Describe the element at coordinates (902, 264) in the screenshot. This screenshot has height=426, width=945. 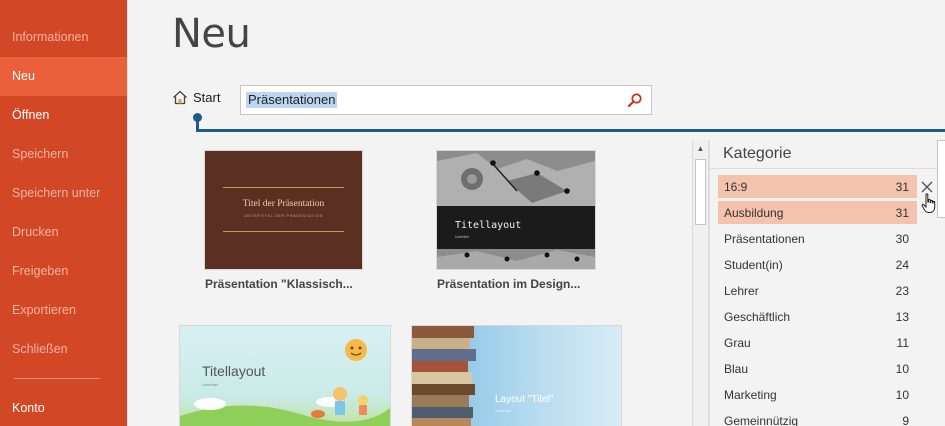
I see `category-count: 24` at that location.